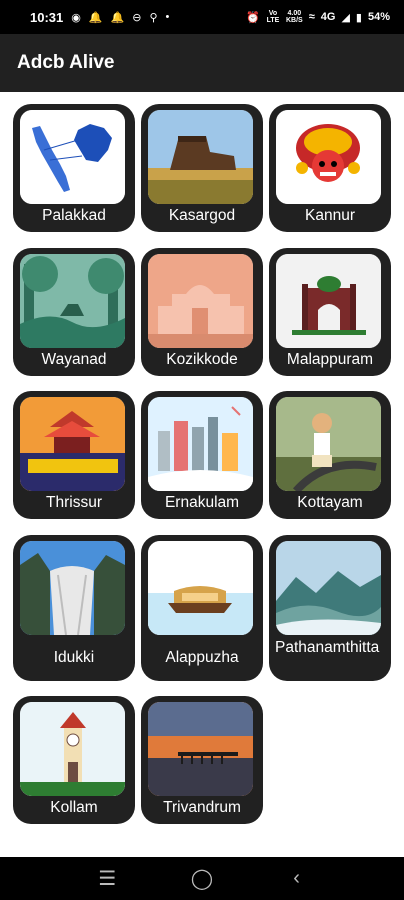 Image resolution: width=404 pixels, height=900 pixels. I want to click on dam-image, so click(72, 588).